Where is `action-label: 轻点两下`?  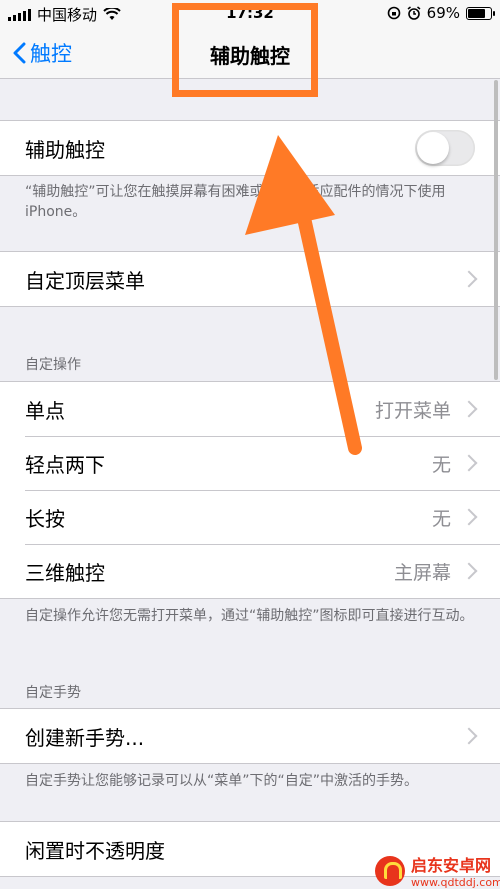 action-label: 轻点两下 is located at coordinates (65, 464).